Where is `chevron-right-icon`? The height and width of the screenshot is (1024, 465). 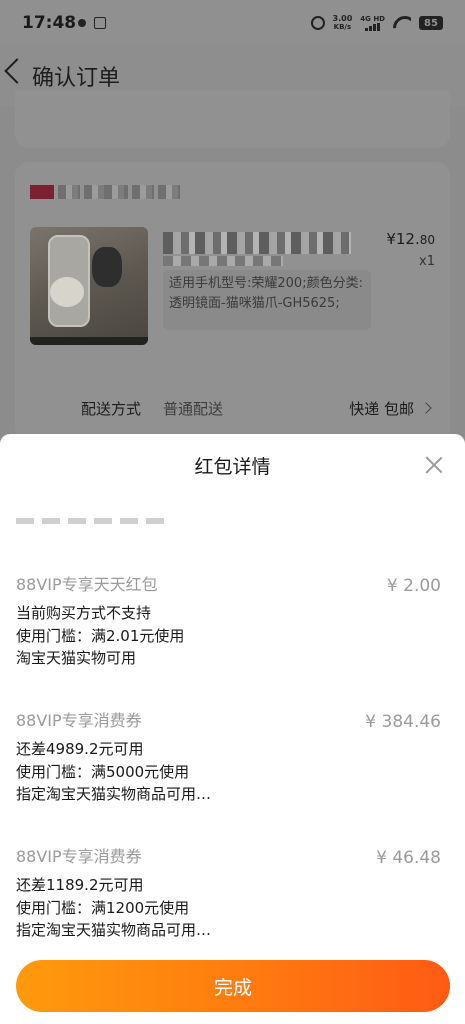
chevron-right-icon is located at coordinates (426, 408).